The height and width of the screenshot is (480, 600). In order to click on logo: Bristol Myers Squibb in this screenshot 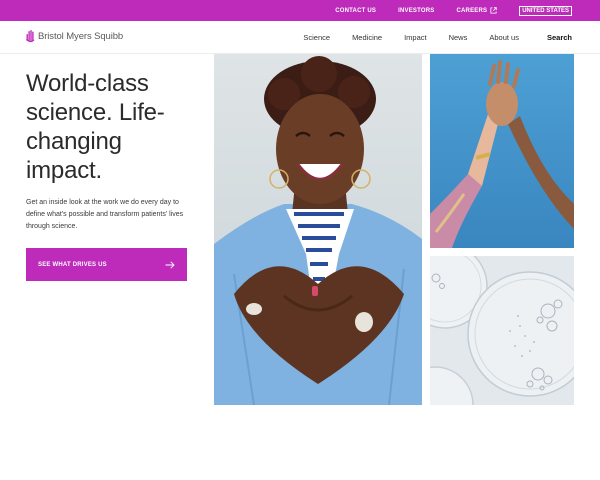, I will do `click(74, 36)`.